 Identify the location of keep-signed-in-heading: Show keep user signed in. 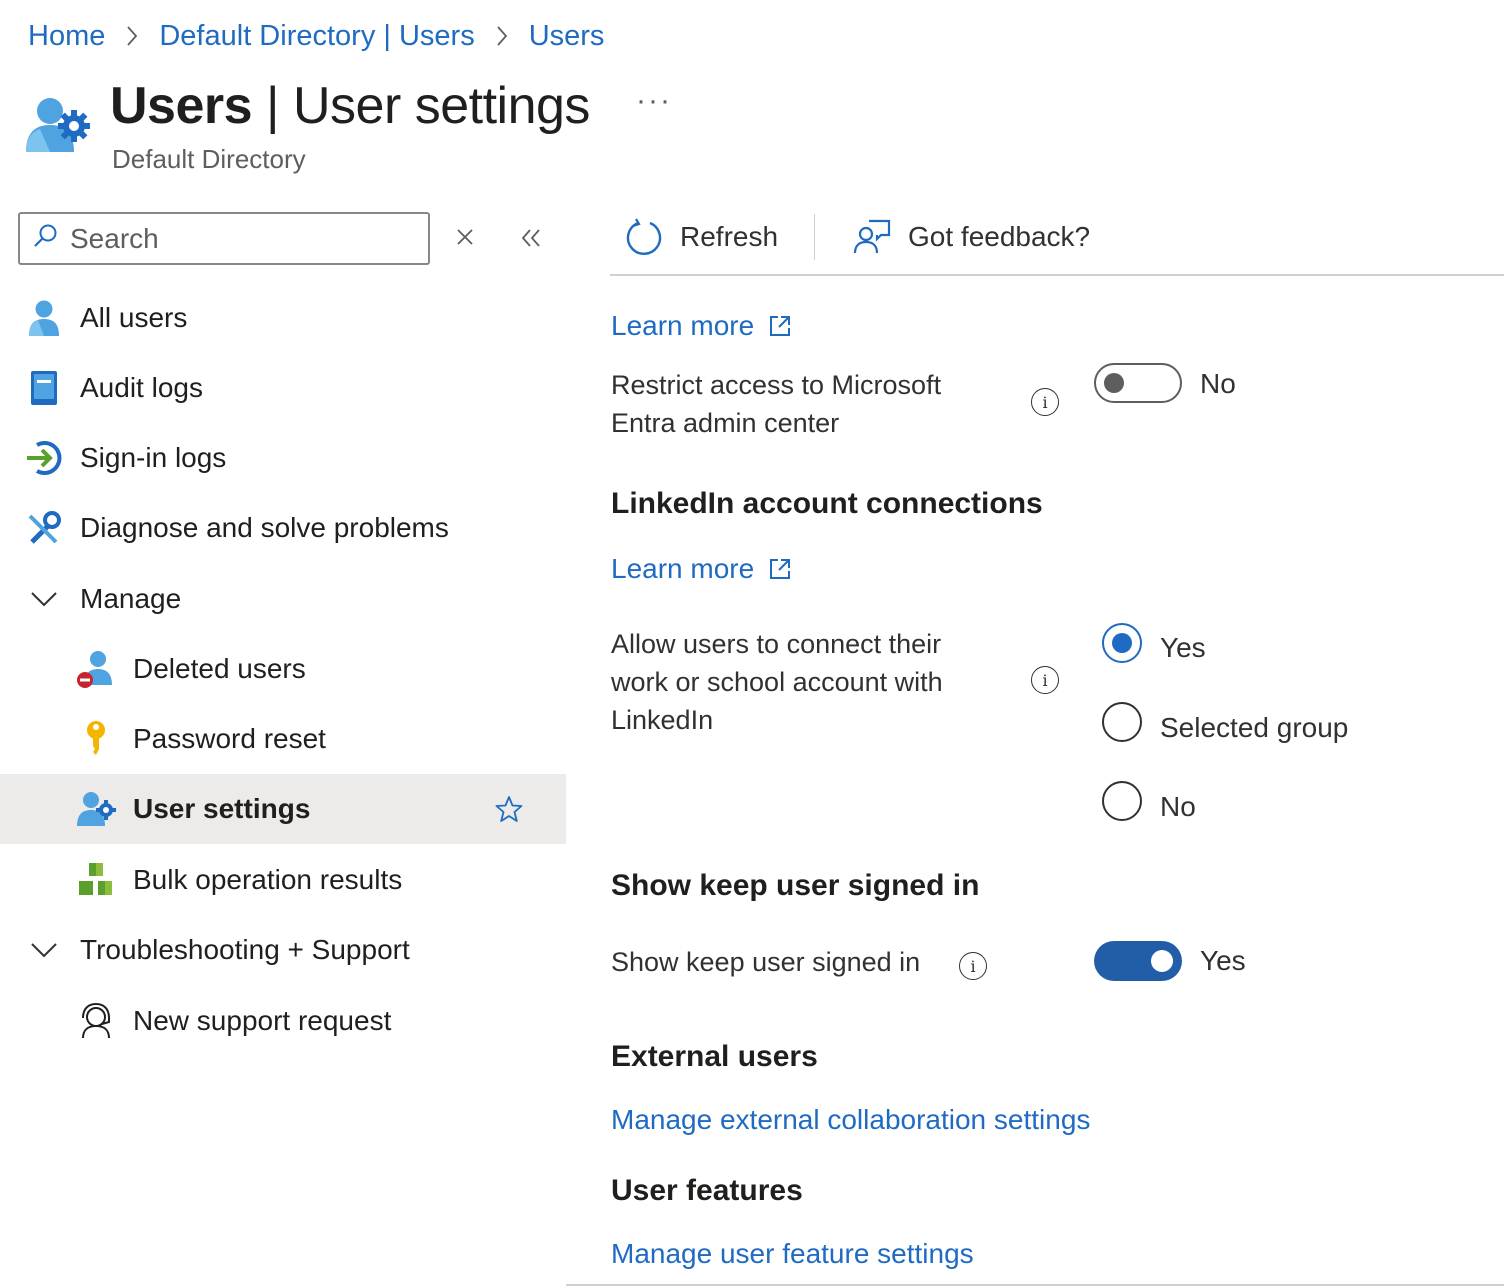
(795, 885).